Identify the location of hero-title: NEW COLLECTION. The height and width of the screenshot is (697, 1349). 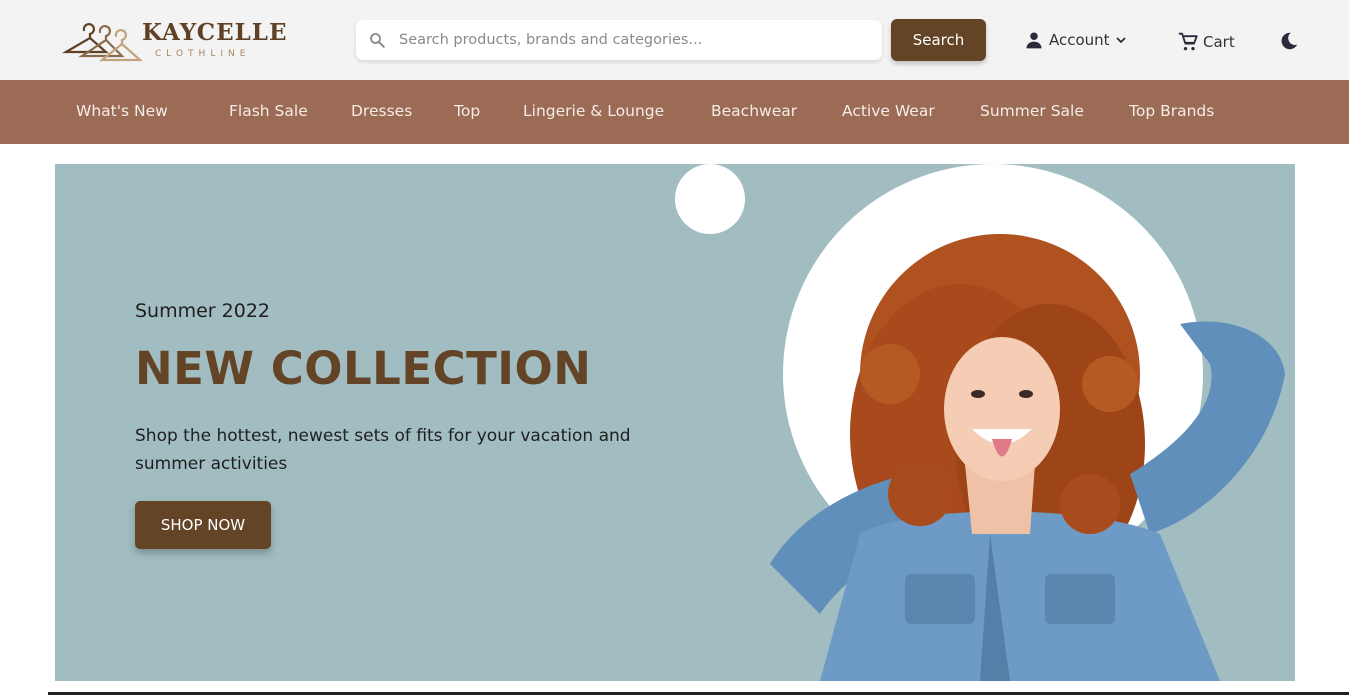
(363, 368).